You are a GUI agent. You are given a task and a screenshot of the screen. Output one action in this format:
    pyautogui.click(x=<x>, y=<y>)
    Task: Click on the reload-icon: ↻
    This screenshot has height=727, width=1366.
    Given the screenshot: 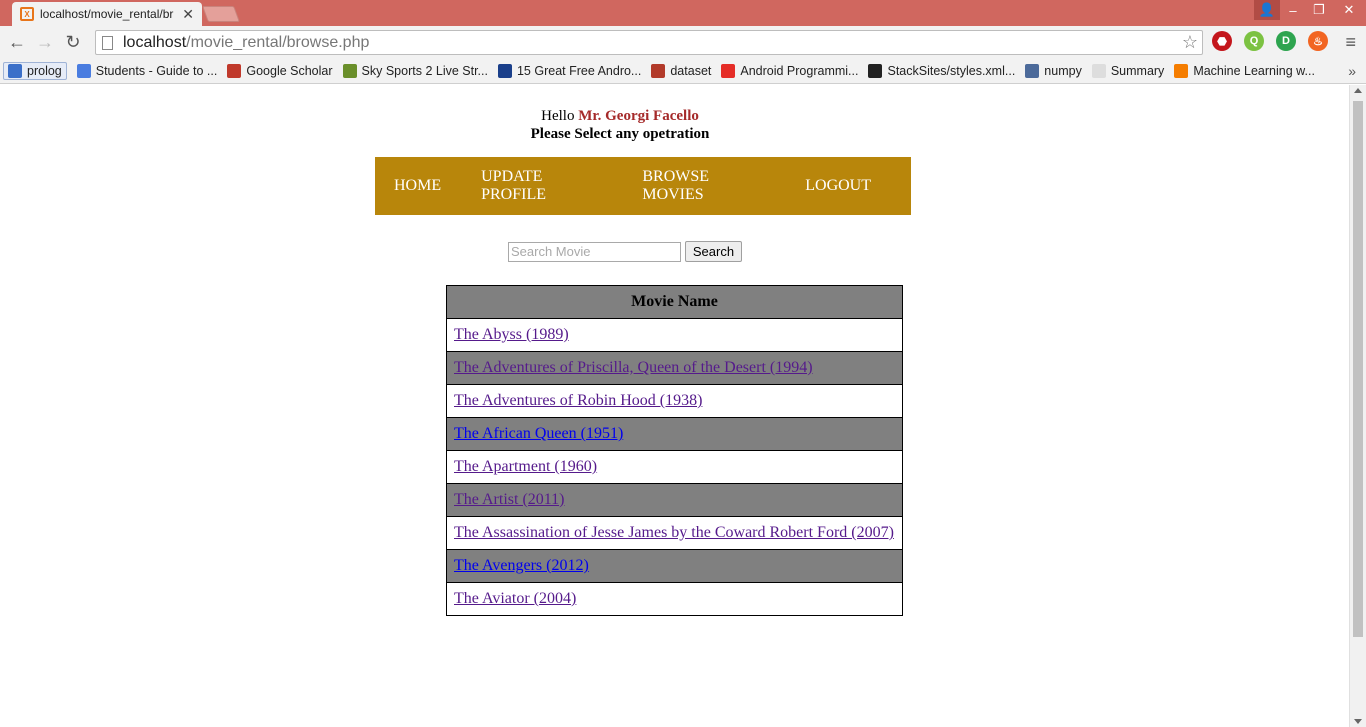 What is the action you would take?
    pyautogui.click(x=73, y=43)
    